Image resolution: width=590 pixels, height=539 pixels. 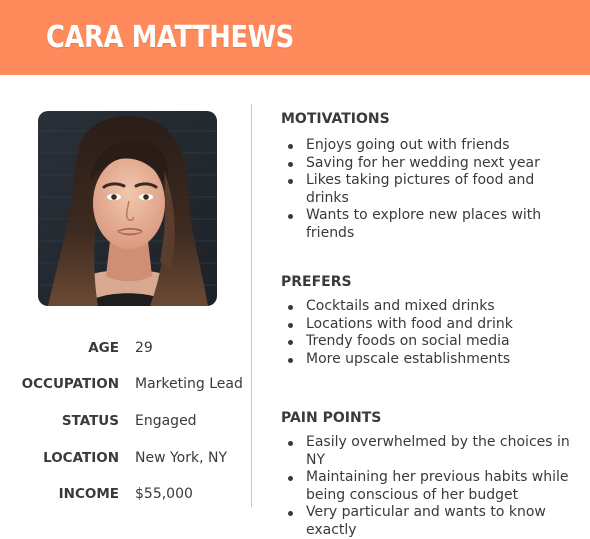 What do you see at coordinates (433, 164) in the screenshot?
I see `list-item: Saving for her wedding next year` at bounding box center [433, 164].